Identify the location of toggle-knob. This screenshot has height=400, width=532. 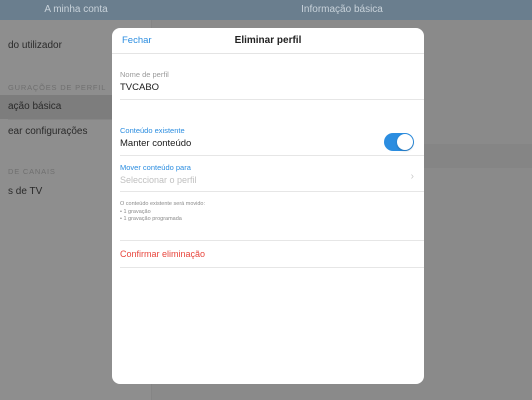
(405, 142).